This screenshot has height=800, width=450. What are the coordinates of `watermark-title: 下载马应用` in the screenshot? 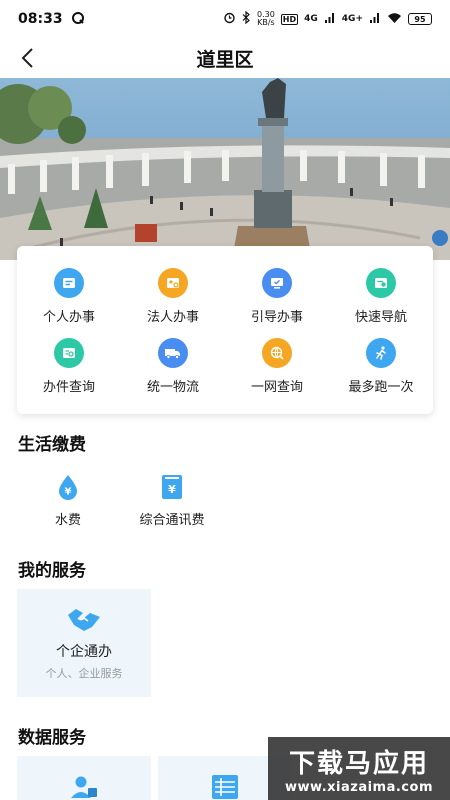 It's located at (358, 763).